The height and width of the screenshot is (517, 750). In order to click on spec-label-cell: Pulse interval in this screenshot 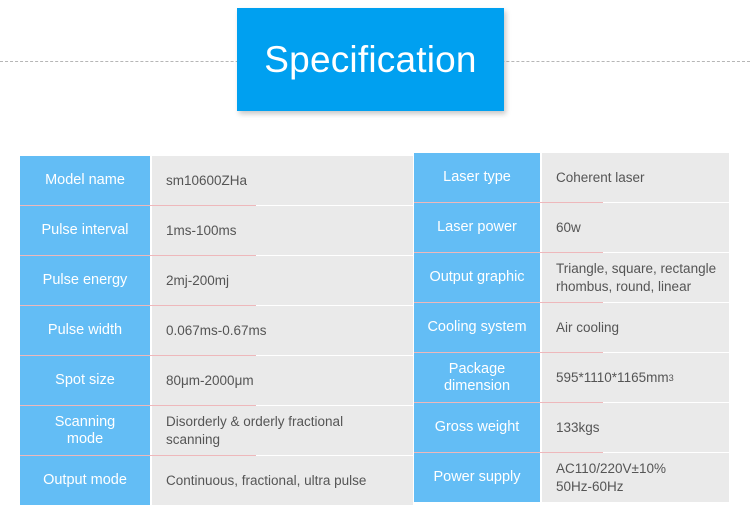, I will do `click(85, 230)`.